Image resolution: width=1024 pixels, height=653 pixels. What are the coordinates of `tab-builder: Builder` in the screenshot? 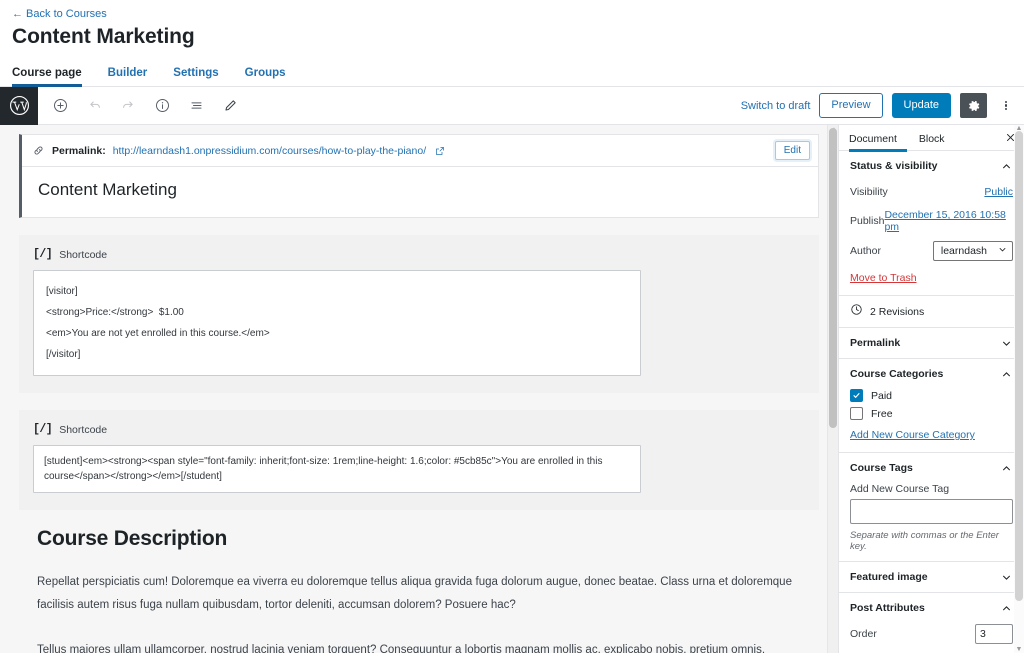 It's located at (128, 77).